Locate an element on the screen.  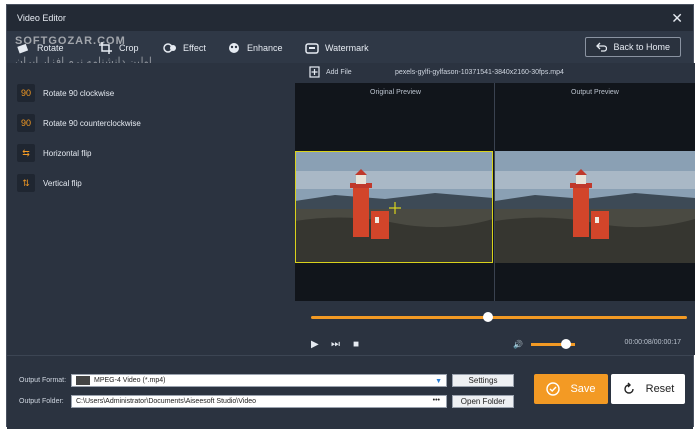
horizontal-flip-label: Horizontal flip is located at coordinates (67, 153).